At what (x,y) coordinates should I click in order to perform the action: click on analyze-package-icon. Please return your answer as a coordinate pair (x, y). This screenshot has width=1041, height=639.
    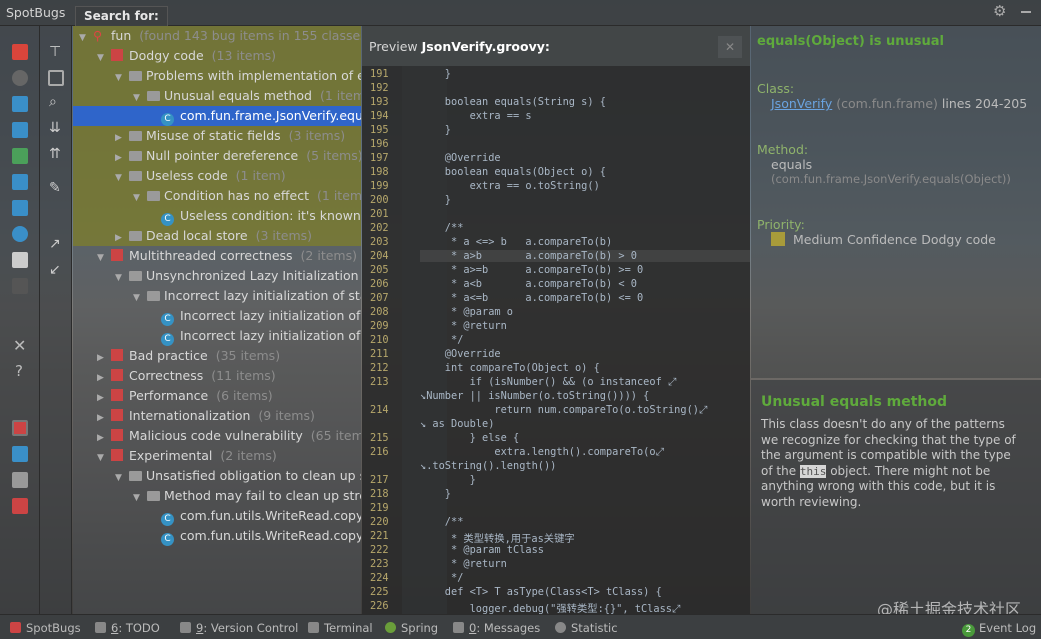
    Looking at the image, I should click on (20, 130).